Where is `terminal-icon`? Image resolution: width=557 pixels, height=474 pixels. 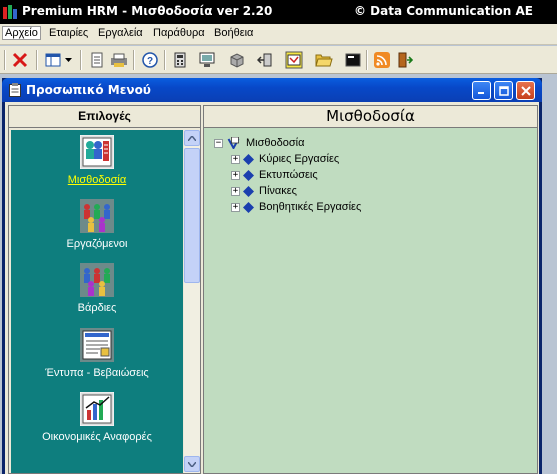
terminal-icon is located at coordinates (353, 60).